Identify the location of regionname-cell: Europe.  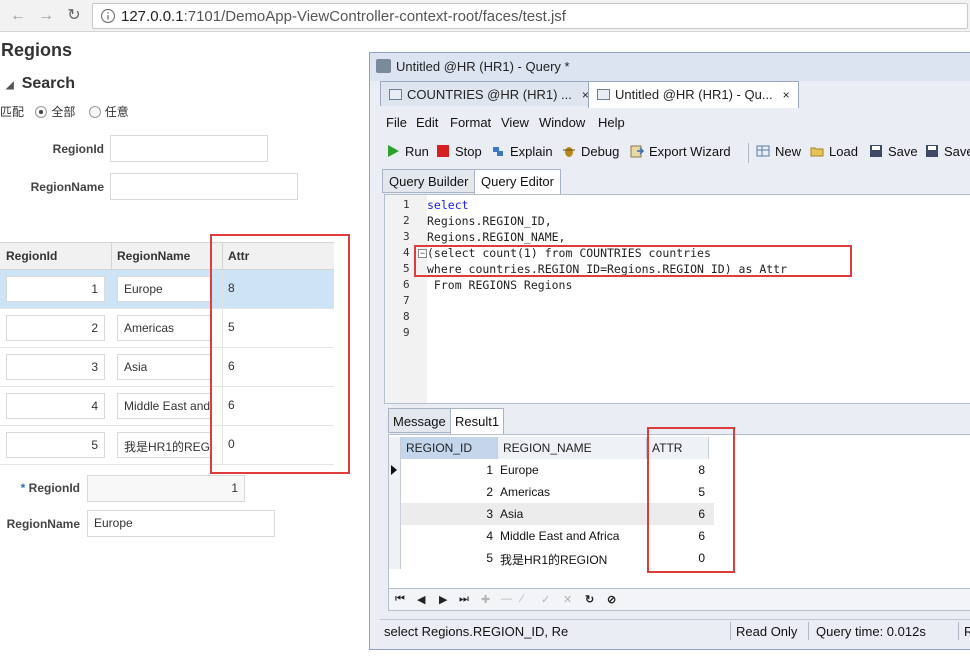
(164, 289).